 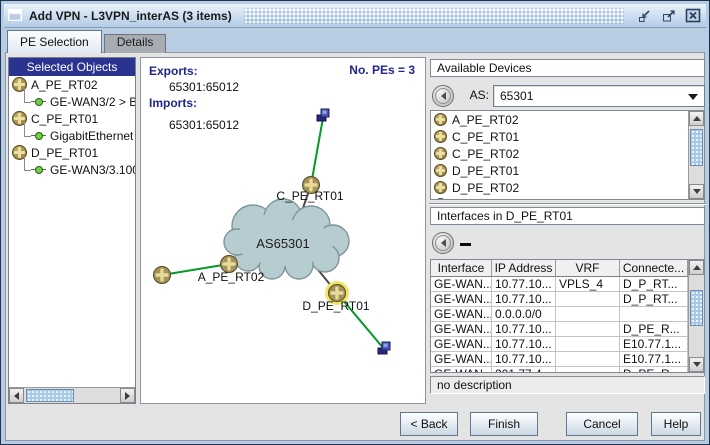 What do you see at coordinates (231, 277) in the screenshot?
I see `a-pe-label: A_PE_RT02` at bounding box center [231, 277].